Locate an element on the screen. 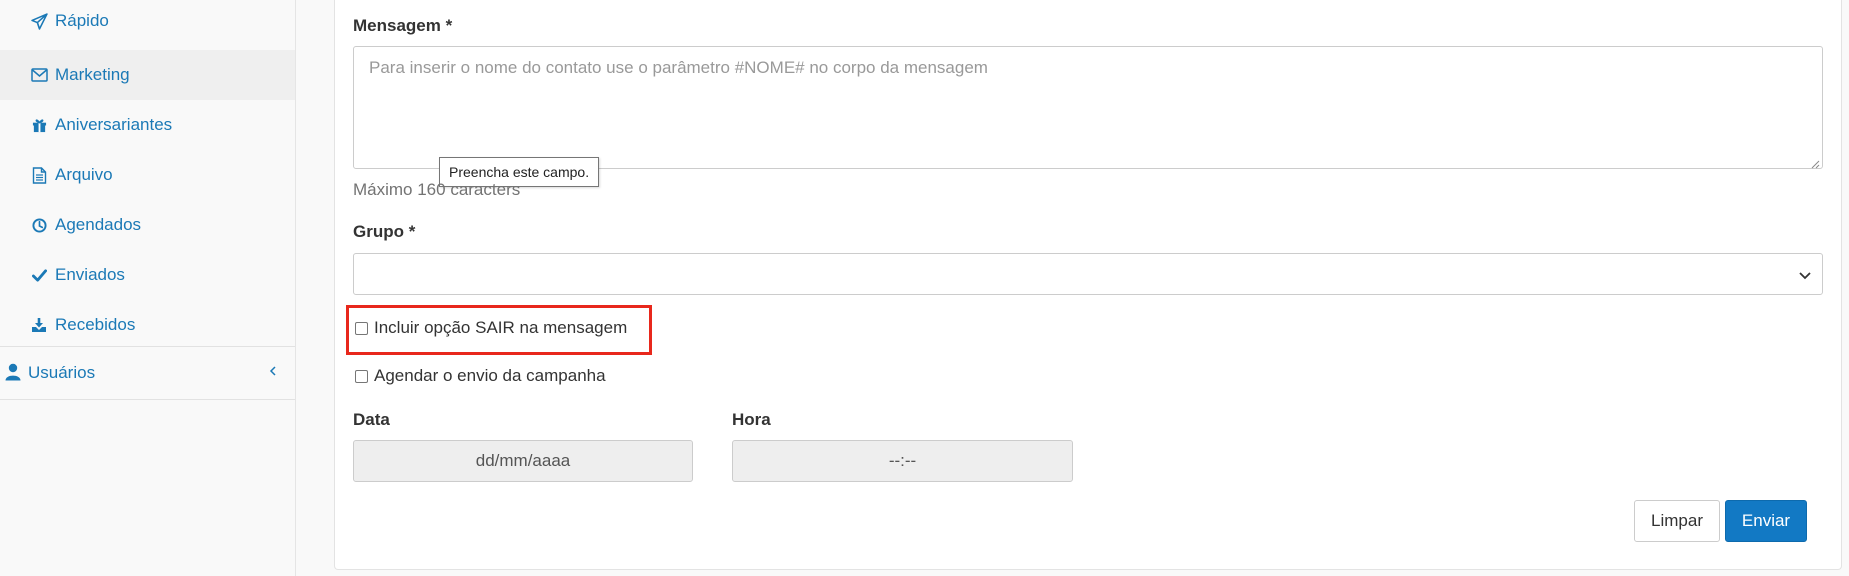 This screenshot has width=1849, height=576. submit-button: Enviar is located at coordinates (1766, 521).